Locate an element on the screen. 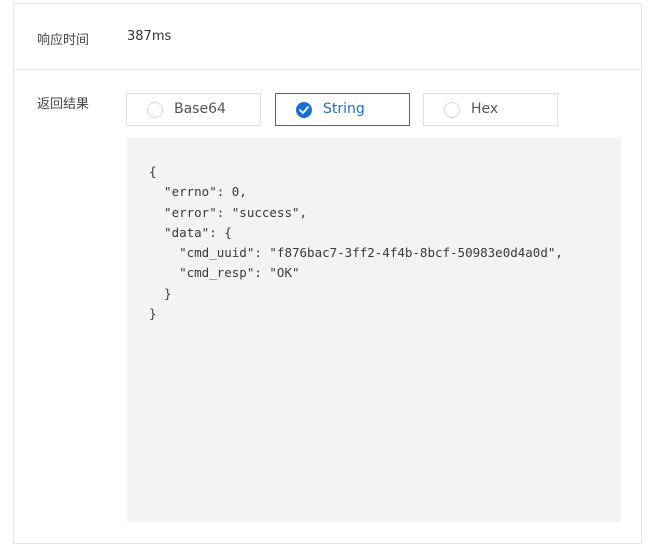 This screenshot has width=664, height=554. result-label: 返回结果 is located at coordinates (63, 104).